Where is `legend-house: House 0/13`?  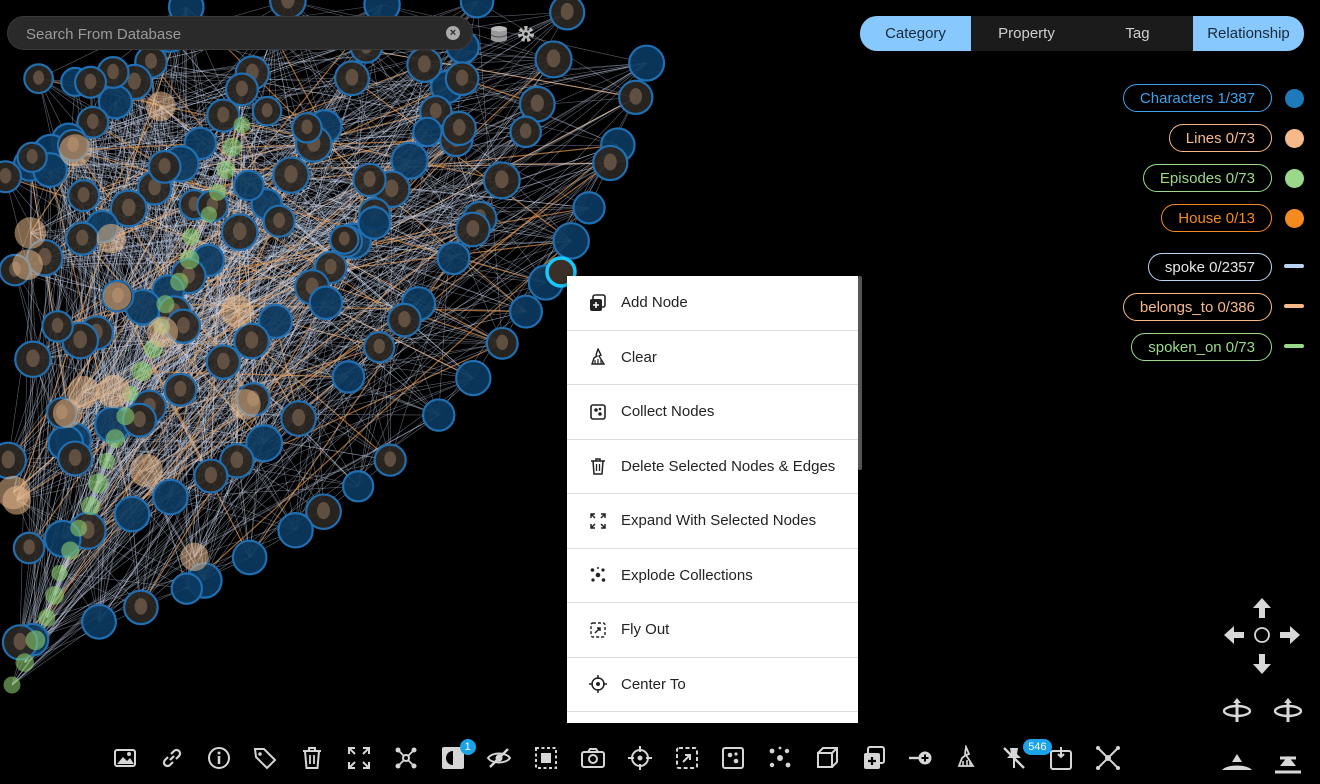 legend-house: House 0/13 is located at coordinates (1216, 218).